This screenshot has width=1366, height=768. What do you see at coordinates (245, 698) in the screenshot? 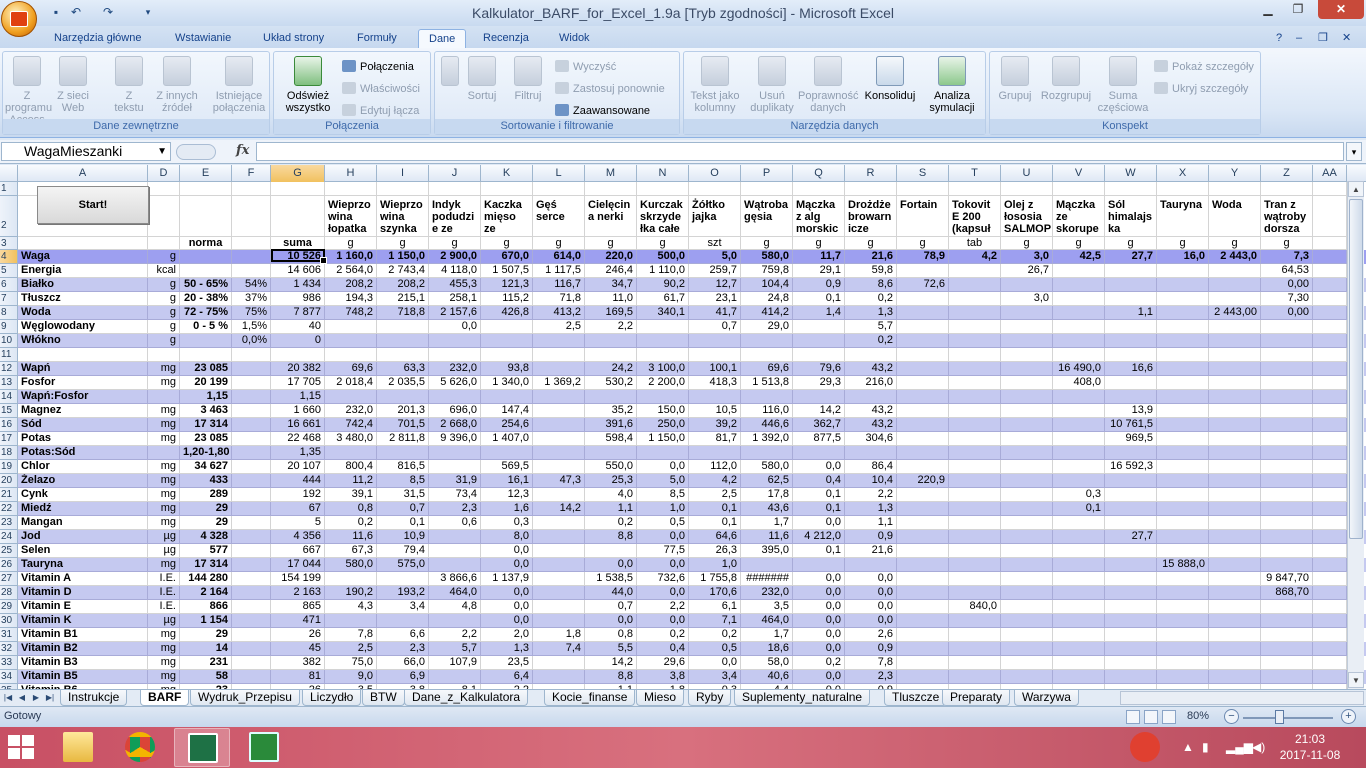
I see `sheet-tab-wydruk-przepisu: Wydruk_Przepisu` at bounding box center [245, 698].